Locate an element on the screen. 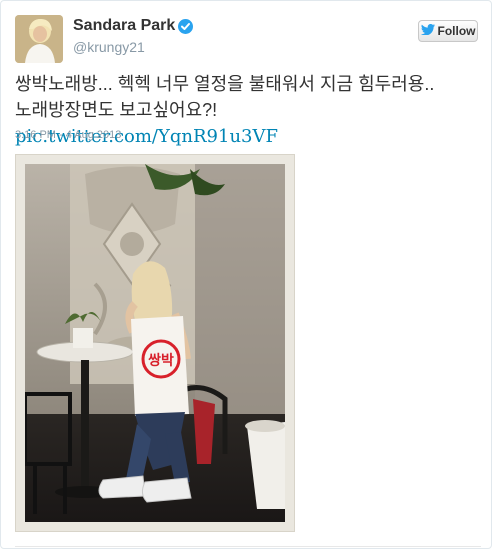 This screenshot has height=549, width=492. tweet-text-line-1: 쌍박노래방... 헥헥 너무 열정을 불태워서 지금 힘두러용.. is located at coordinates (225, 84).